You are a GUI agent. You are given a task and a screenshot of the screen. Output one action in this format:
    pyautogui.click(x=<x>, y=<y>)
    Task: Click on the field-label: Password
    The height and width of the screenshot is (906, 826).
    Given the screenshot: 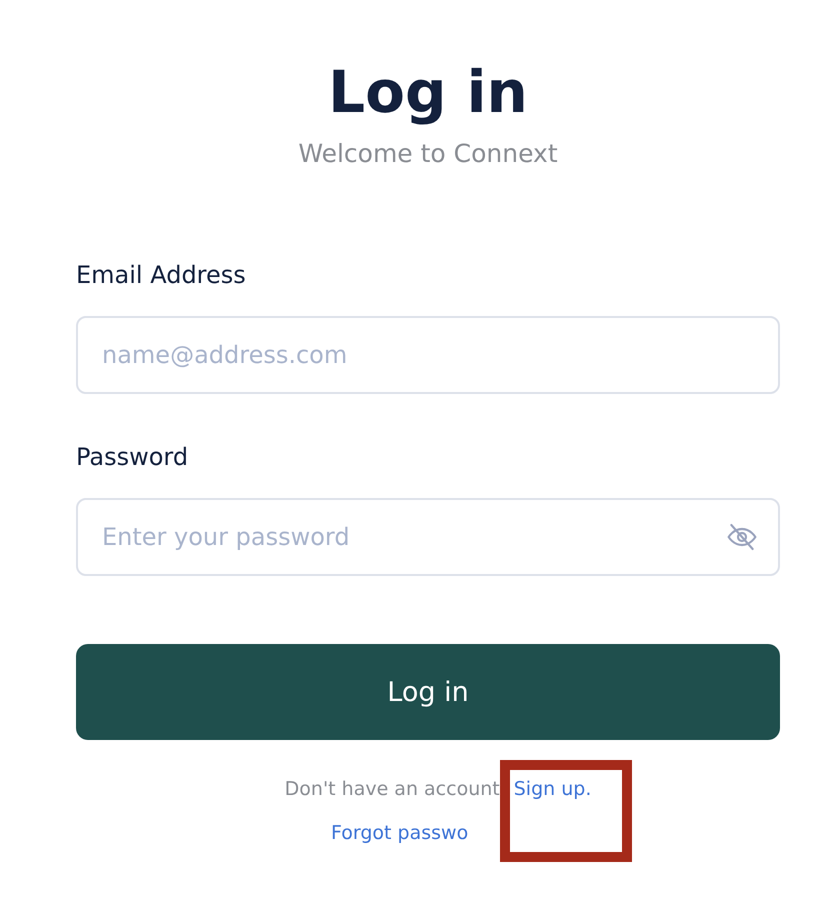 What is the action you would take?
    pyautogui.click(x=132, y=457)
    